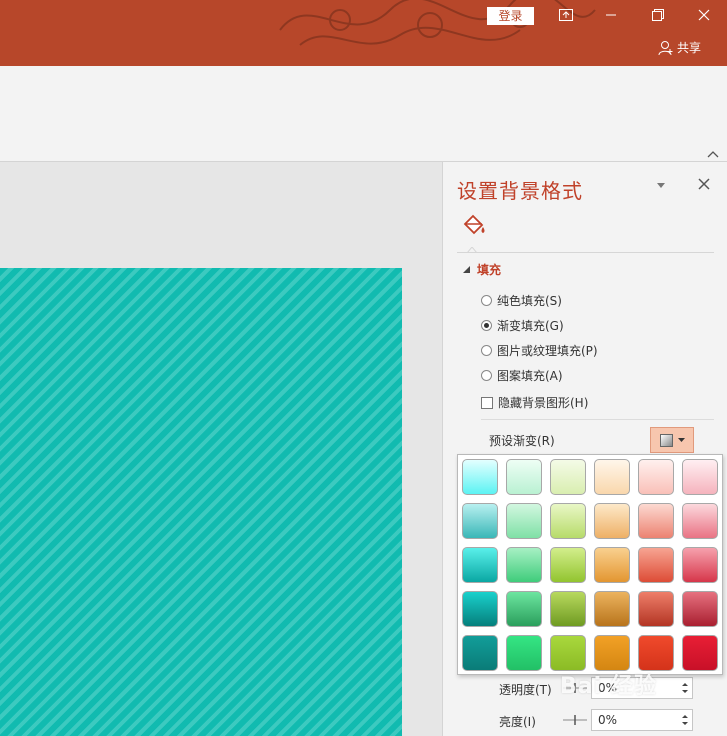  Describe the element at coordinates (474, 225) in the screenshot. I see `paint-bucket-icon` at that location.